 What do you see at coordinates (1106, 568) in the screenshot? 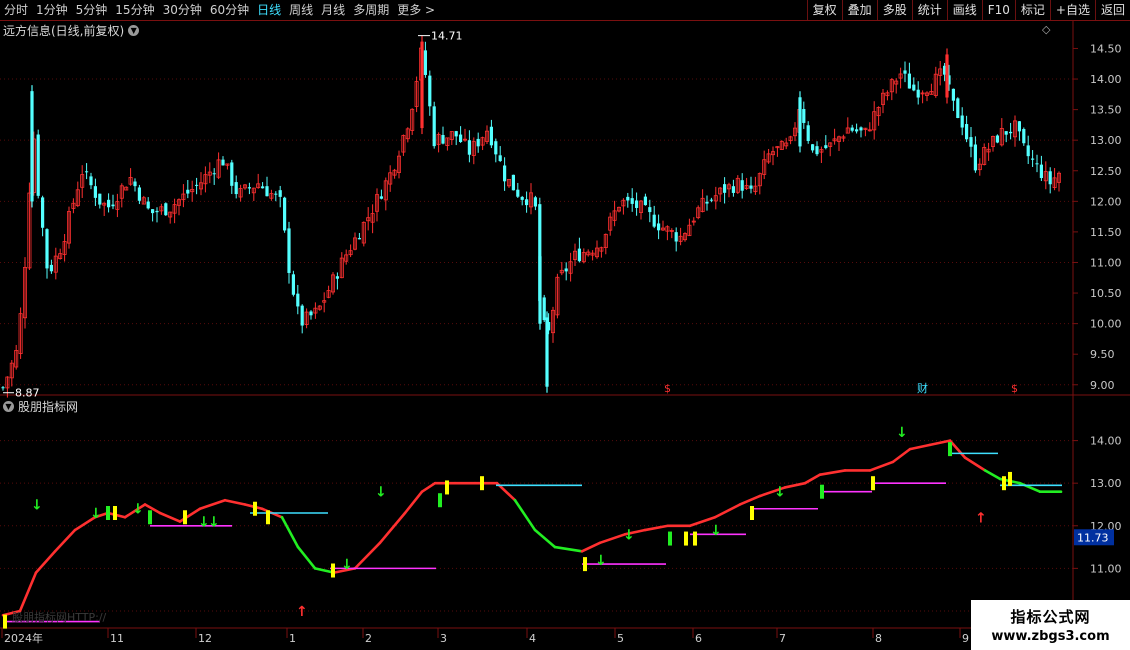
I see `ind-tick-label: 11.00` at bounding box center [1106, 568].